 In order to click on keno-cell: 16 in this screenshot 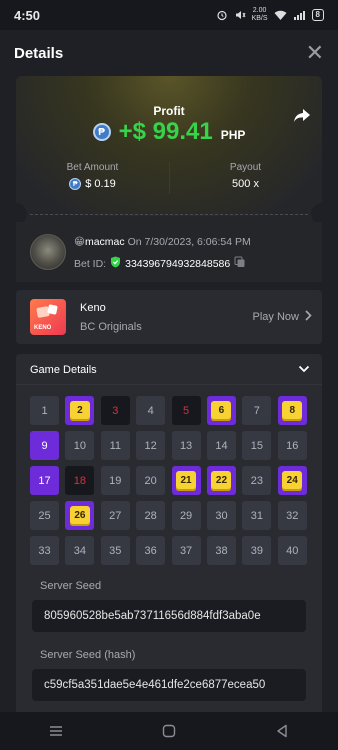, I will do `click(292, 445)`.